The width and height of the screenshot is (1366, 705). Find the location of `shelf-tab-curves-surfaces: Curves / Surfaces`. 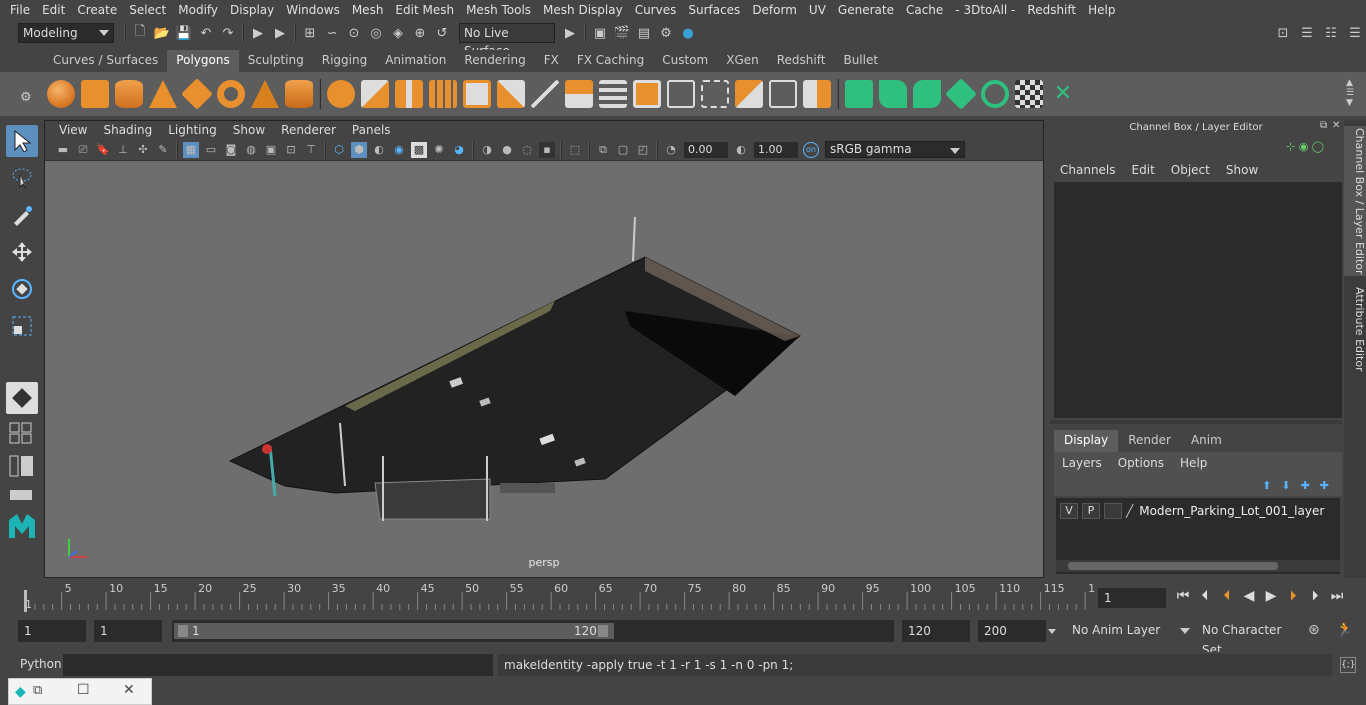

shelf-tab-curves-surfaces: Curves / Surfaces is located at coordinates (105, 61).